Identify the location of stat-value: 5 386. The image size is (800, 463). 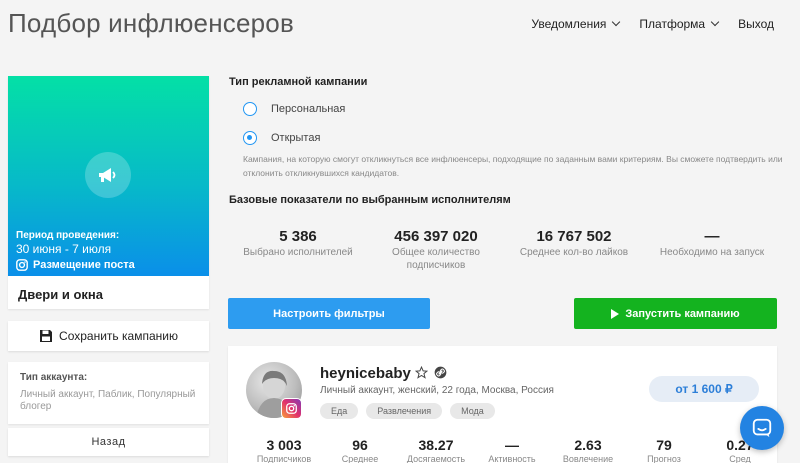
(298, 236).